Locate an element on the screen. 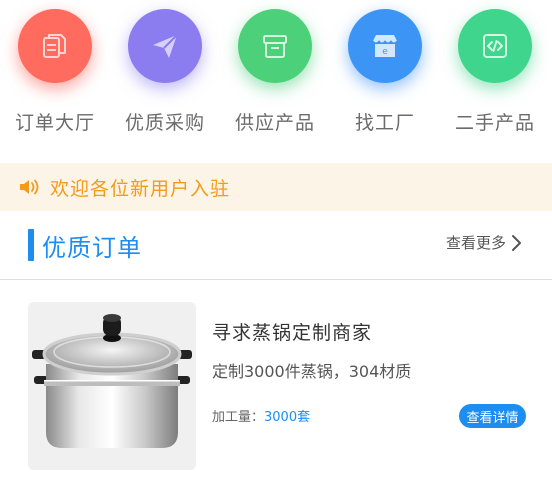 The width and height of the screenshot is (552, 480). nav-label: 优质采购 is located at coordinates (164, 123).